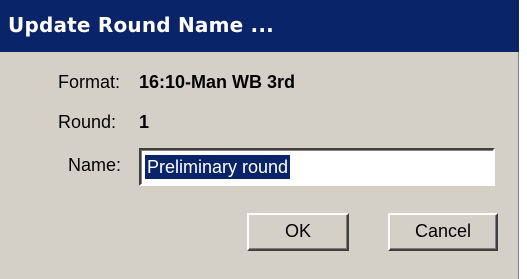 The width and height of the screenshot is (527, 279). Describe the element at coordinates (443, 232) in the screenshot. I see `cancel-button: Cancel` at that location.